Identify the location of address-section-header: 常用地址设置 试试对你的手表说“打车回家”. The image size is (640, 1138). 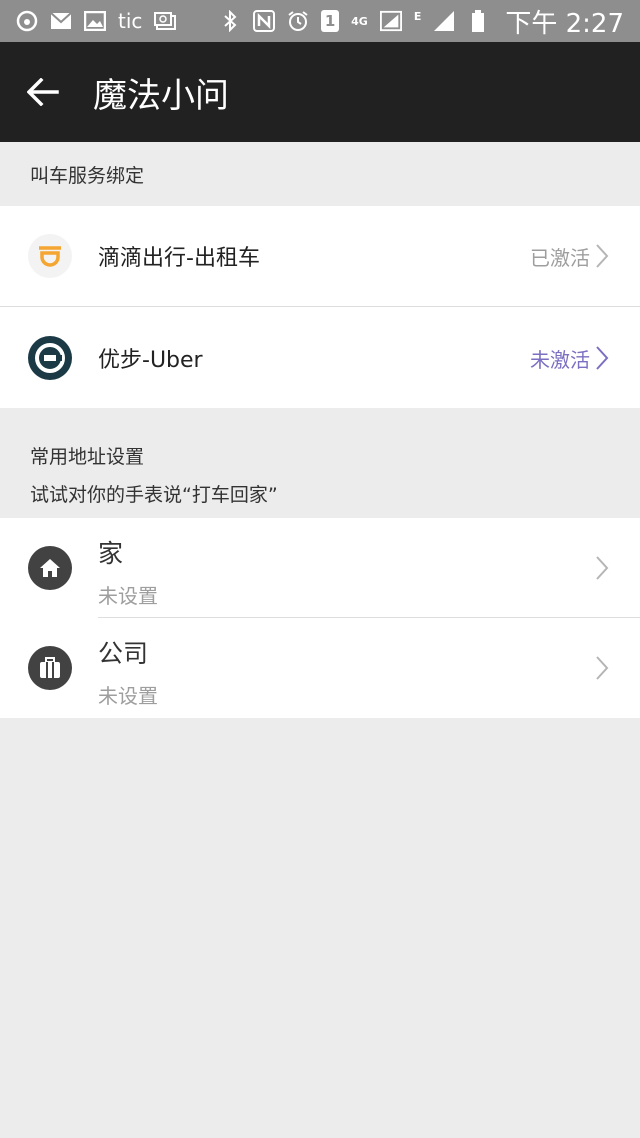
(320, 463).